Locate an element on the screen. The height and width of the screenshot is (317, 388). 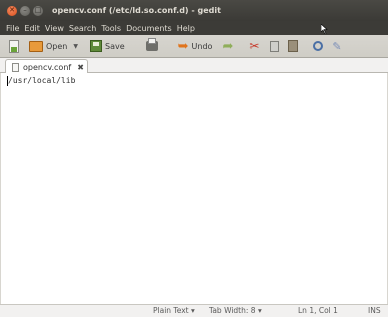
menu-documents: Documents is located at coordinates (149, 28).